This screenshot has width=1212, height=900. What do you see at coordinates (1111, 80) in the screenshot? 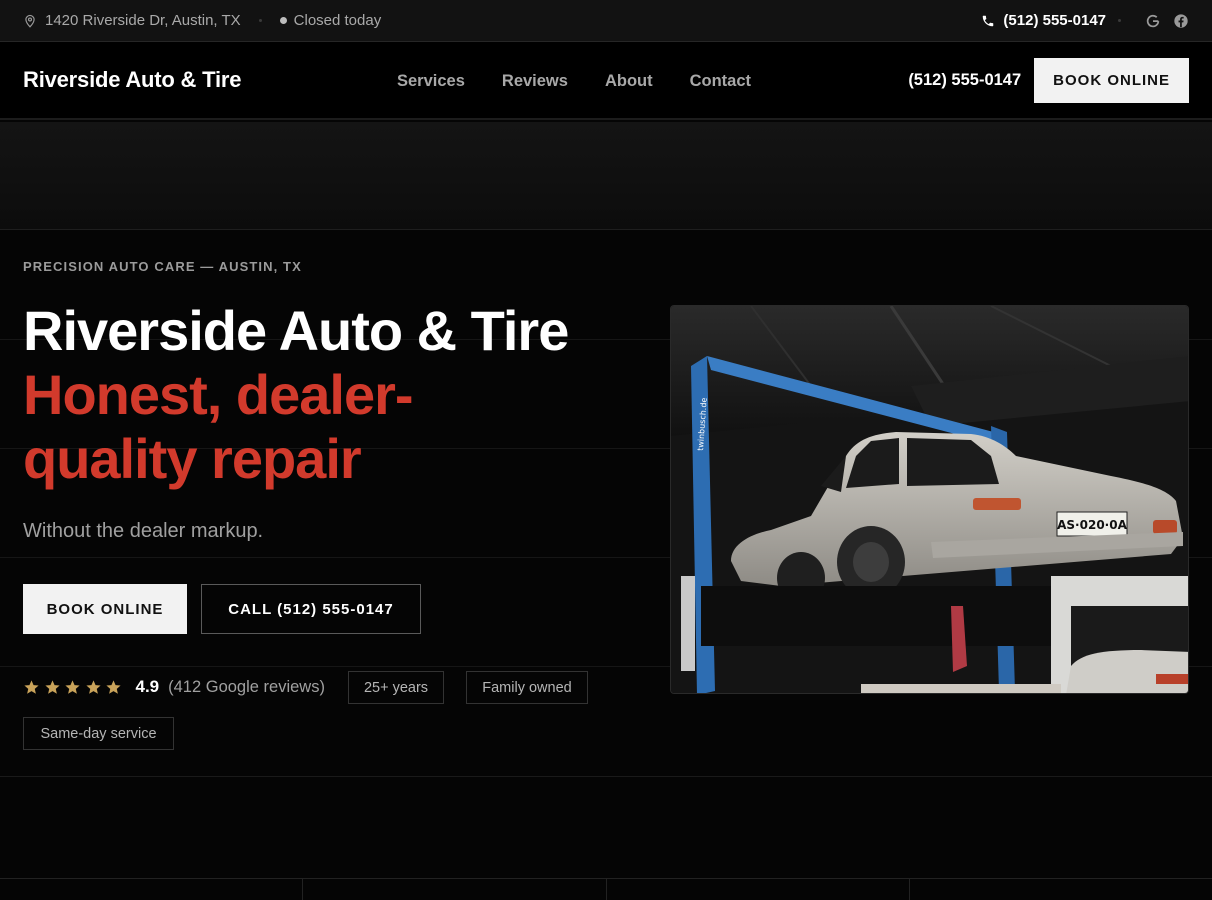
I see `header-book-button: BOOK ONLINE` at bounding box center [1111, 80].